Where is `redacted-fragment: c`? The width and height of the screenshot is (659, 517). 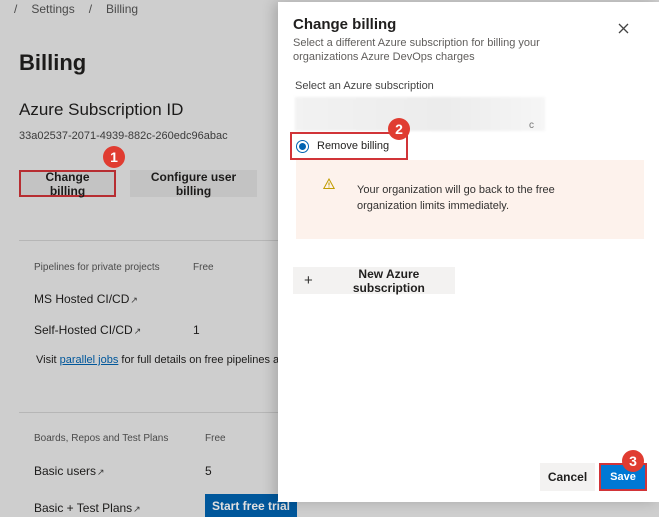
redacted-fragment: c is located at coordinates (531, 125).